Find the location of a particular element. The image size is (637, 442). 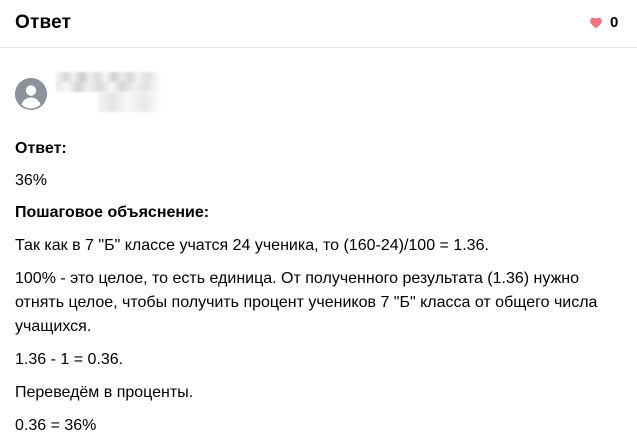

explanation-paragraph: 1.36 - 1 = 0.36. is located at coordinates (69, 359).